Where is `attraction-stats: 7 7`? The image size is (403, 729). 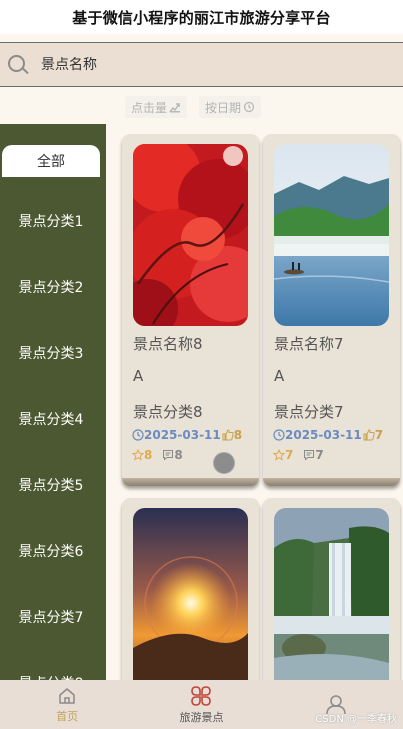 attraction-stats: 7 7 is located at coordinates (298, 455).